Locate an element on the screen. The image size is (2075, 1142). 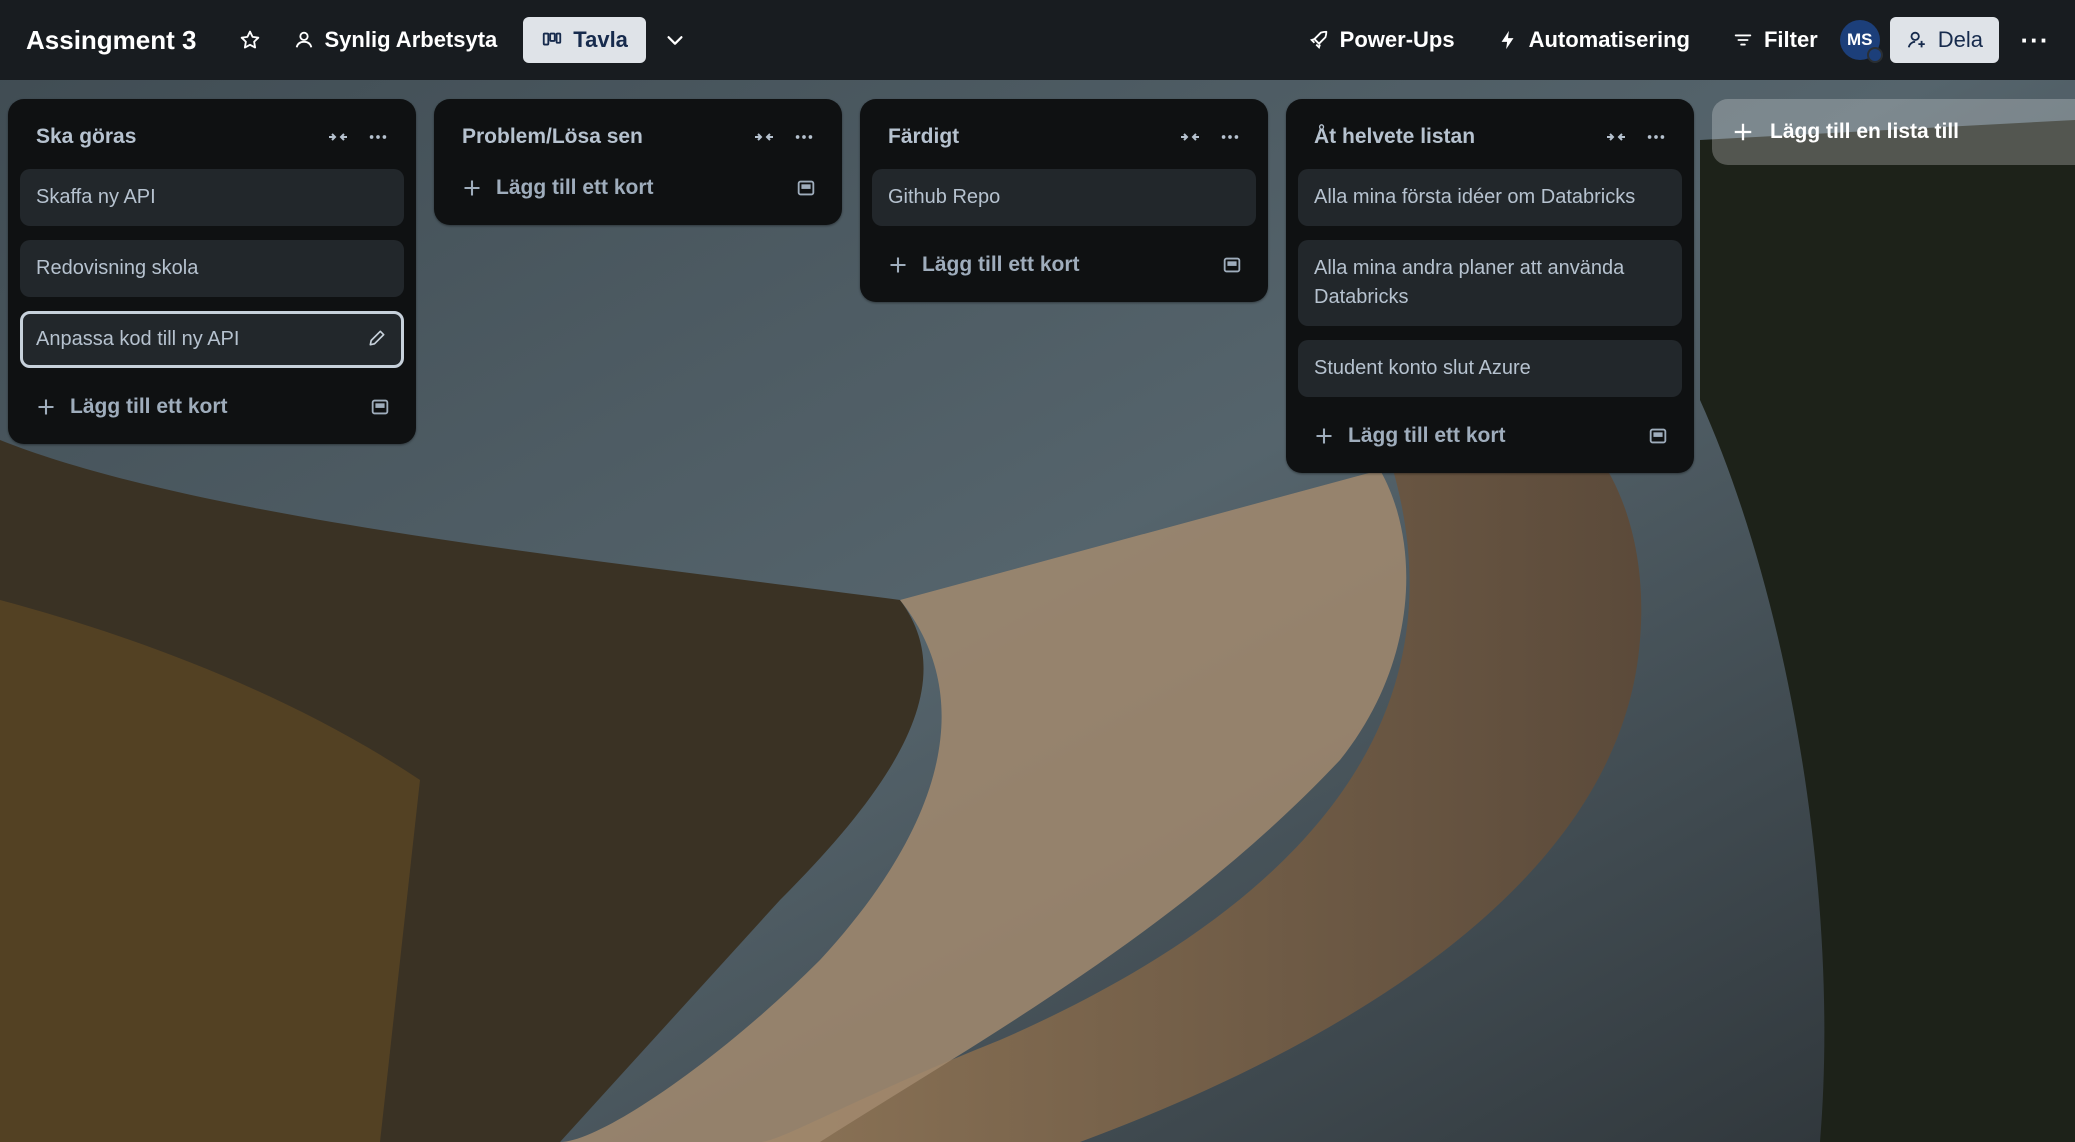
automation-button: Automatisering is located at coordinates (1593, 40).